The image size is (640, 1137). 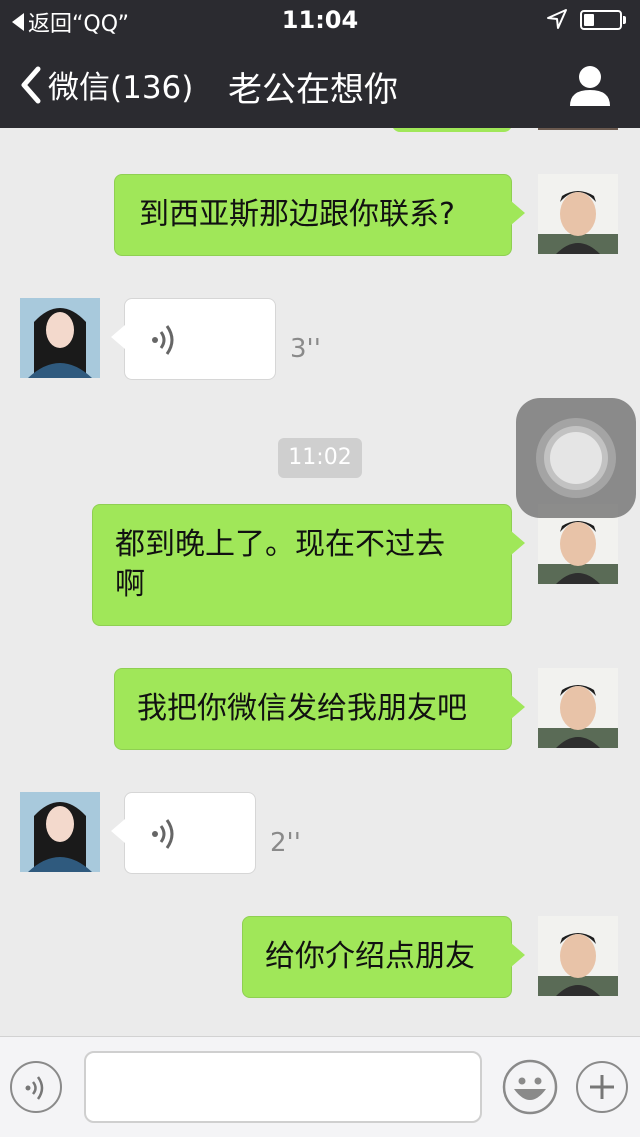 What do you see at coordinates (31, 84) in the screenshot?
I see `back-arrow-icon` at bounding box center [31, 84].